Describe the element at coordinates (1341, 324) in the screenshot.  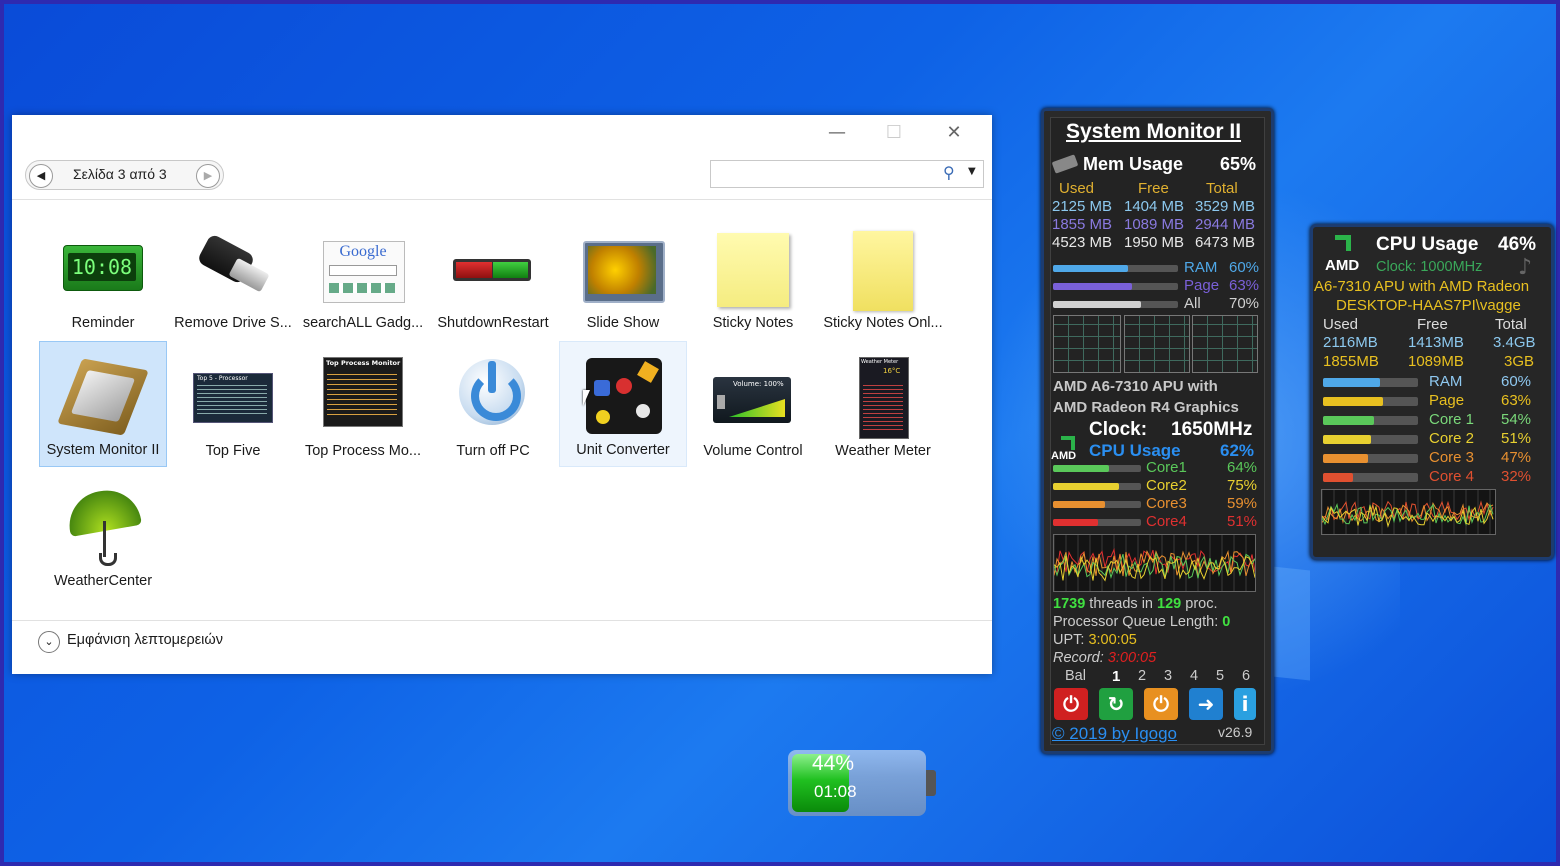
I see `col-header-used: Used` at that location.